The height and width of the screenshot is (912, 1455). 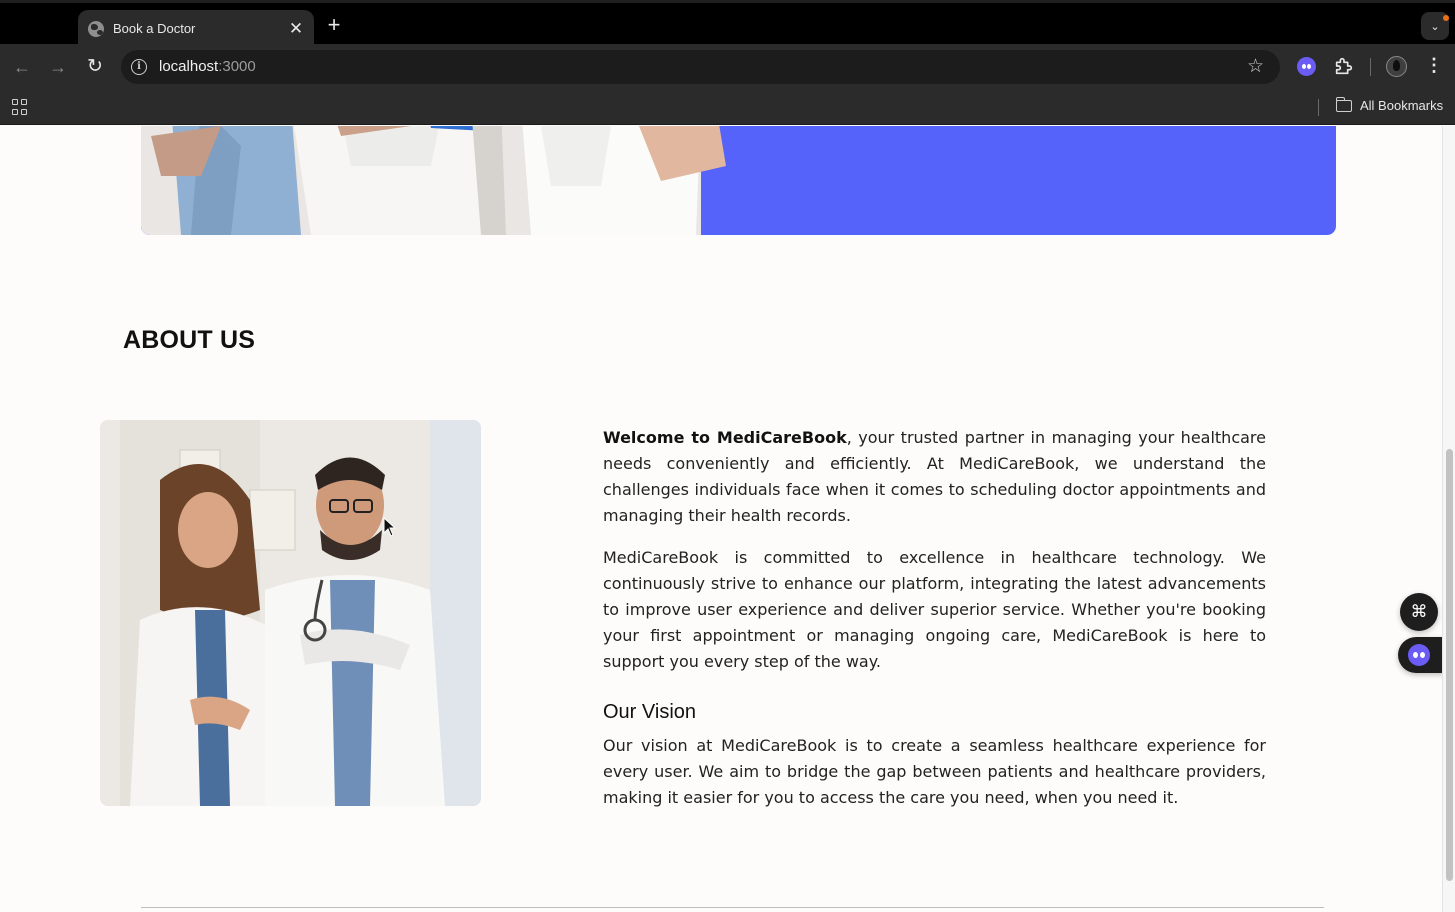 What do you see at coordinates (1344, 66) in the screenshot?
I see `puzzle-icon` at bounding box center [1344, 66].